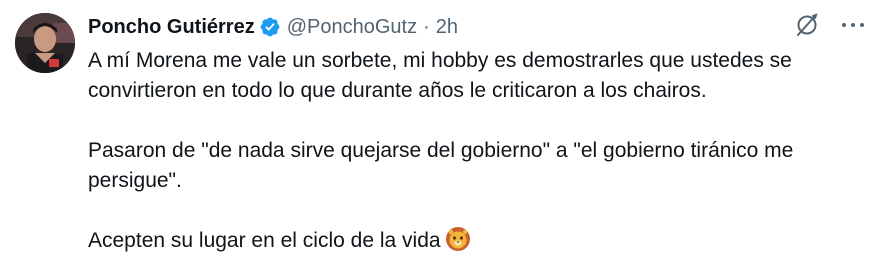 The height and width of the screenshot is (267, 890). I want to click on tweet-actions, so click(829, 25).